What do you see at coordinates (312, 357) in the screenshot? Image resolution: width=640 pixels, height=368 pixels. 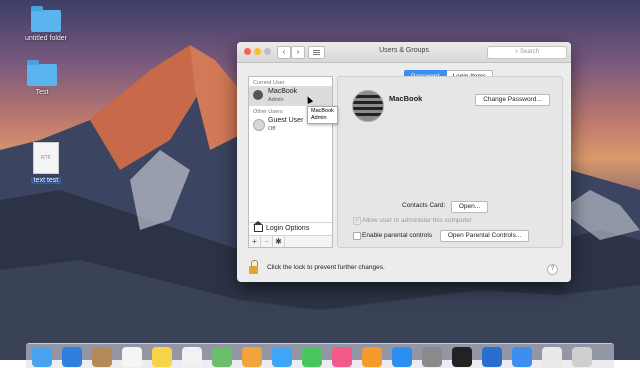 I see `facetime-icon` at bounding box center [312, 357].